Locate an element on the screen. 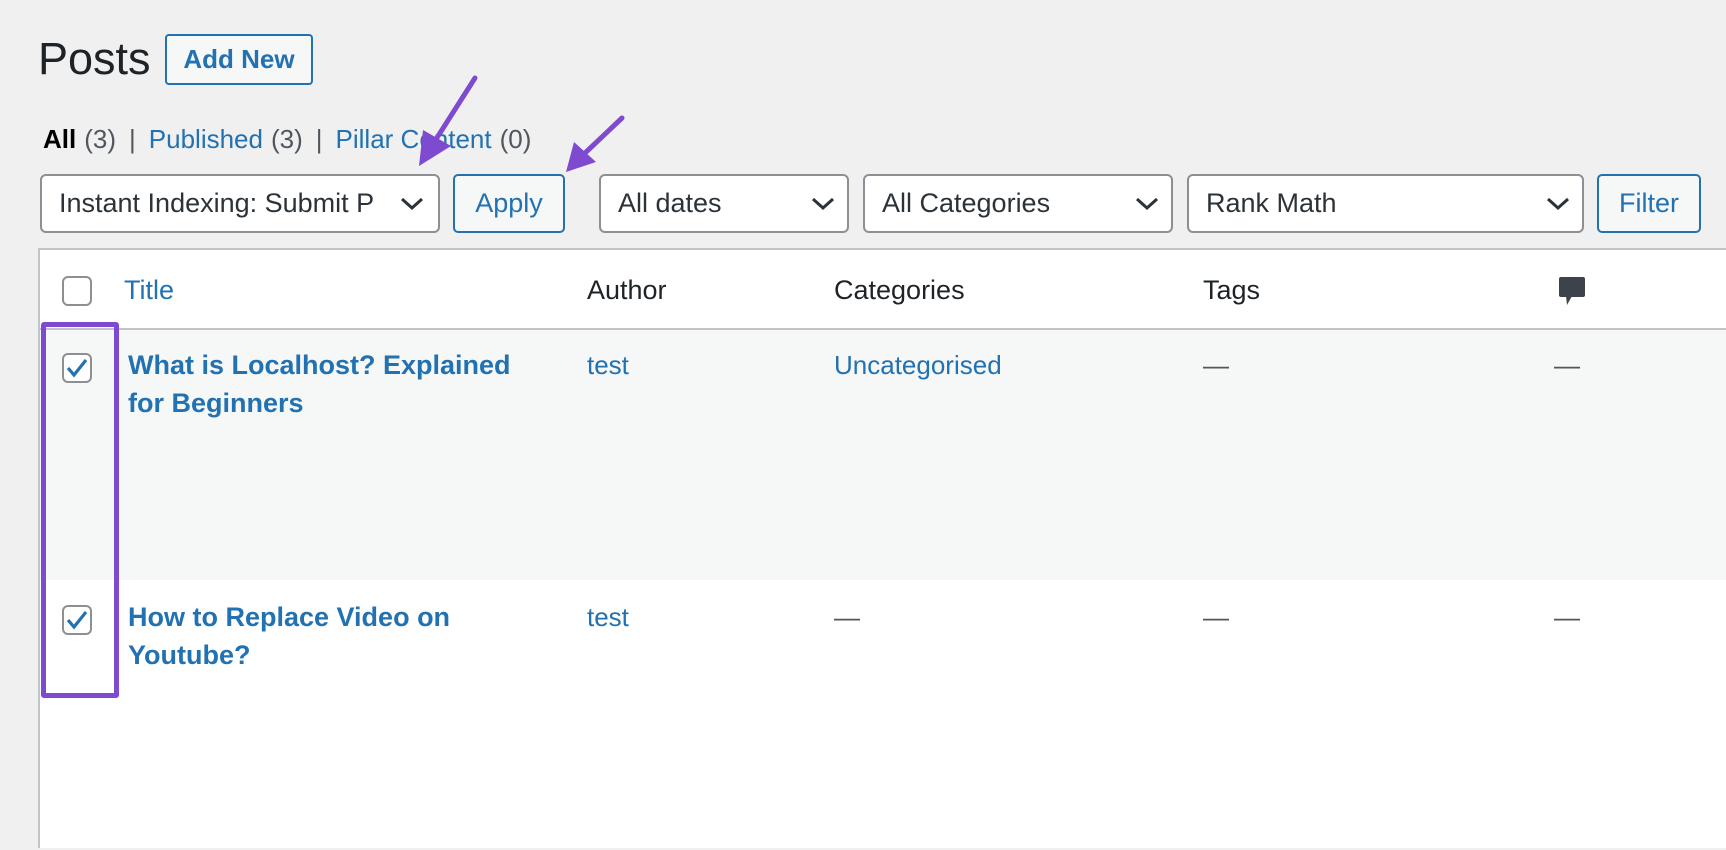  view-all-link: All is located at coordinates (59, 139).